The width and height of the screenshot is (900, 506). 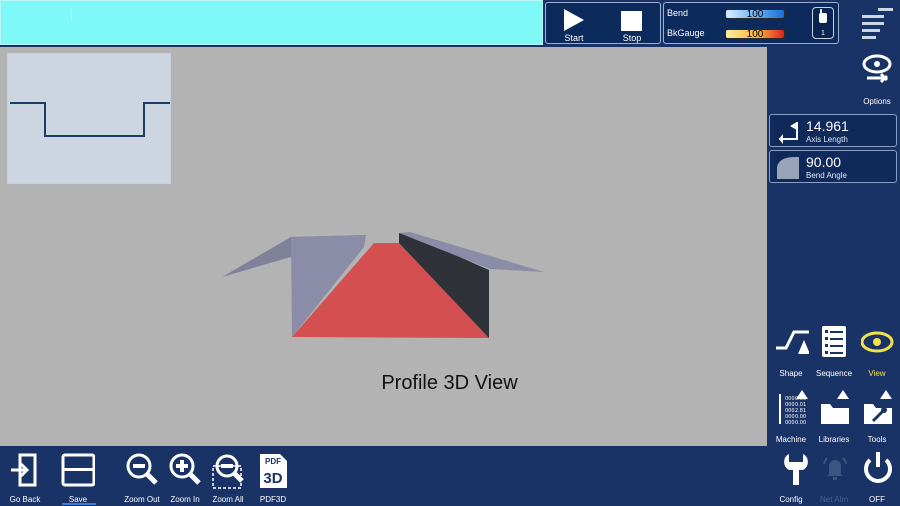 I want to click on bend-angle-icon, so click(x=788, y=168).